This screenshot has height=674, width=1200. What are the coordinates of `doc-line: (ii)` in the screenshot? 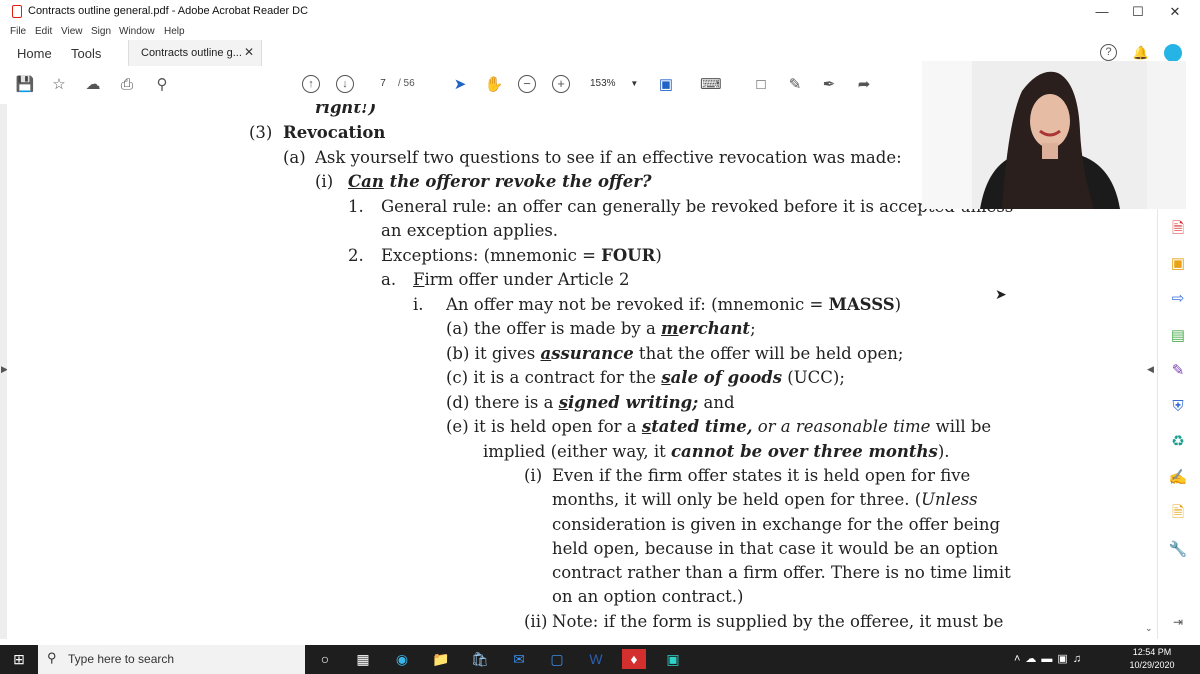 It's located at (535, 621).